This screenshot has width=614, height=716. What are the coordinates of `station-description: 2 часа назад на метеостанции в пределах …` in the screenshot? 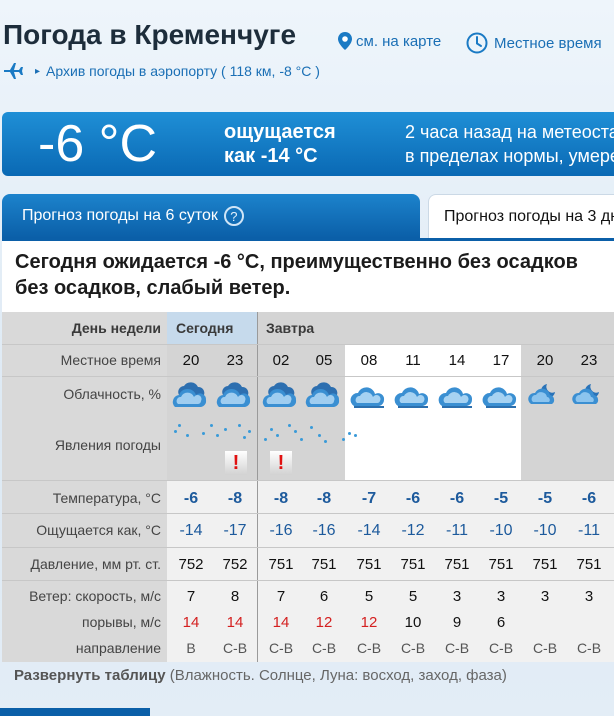 It's located at (509, 144).